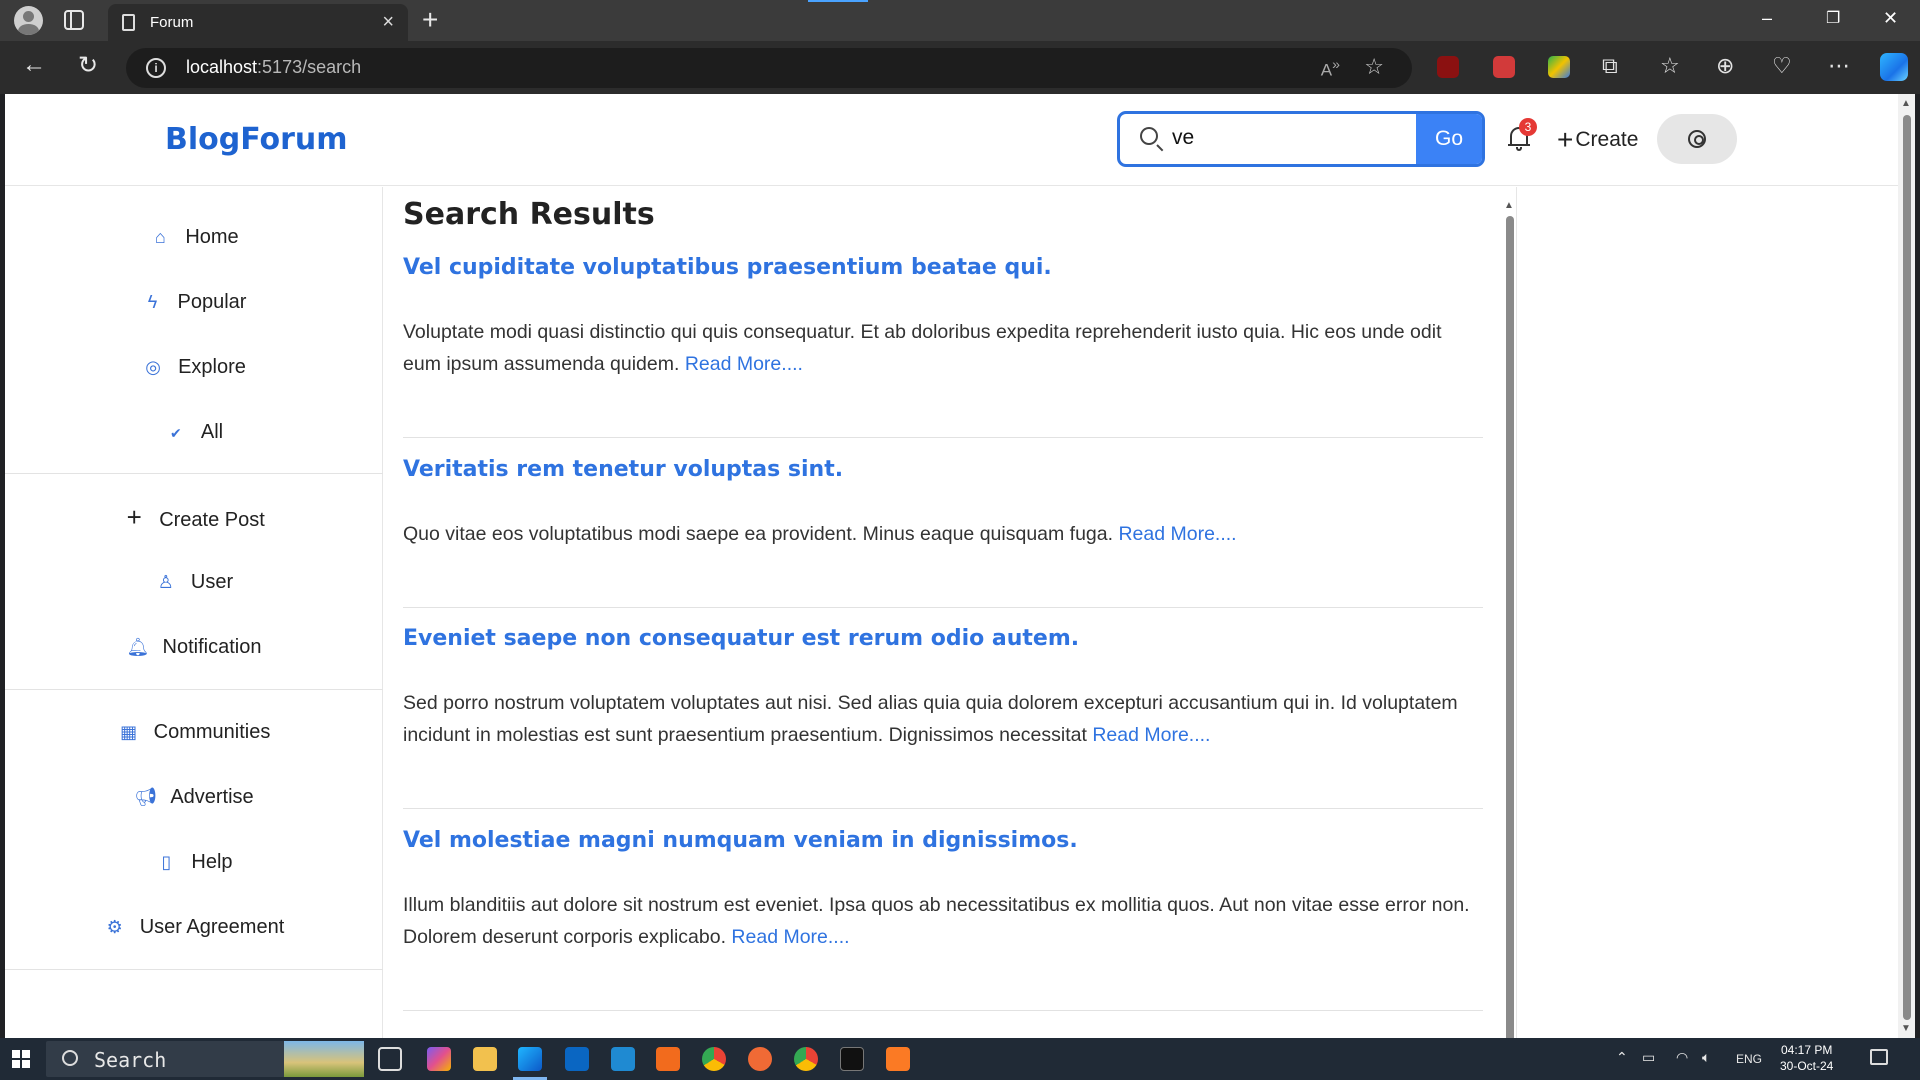 The width and height of the screenshot is (1920, 1080). I want to click on chrome-profile-icon, so click(806, 1059).